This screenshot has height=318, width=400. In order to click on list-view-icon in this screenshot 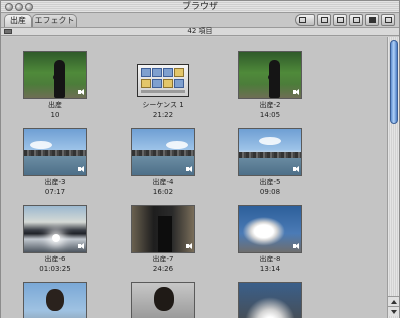, I will do `click(324, 20)`.